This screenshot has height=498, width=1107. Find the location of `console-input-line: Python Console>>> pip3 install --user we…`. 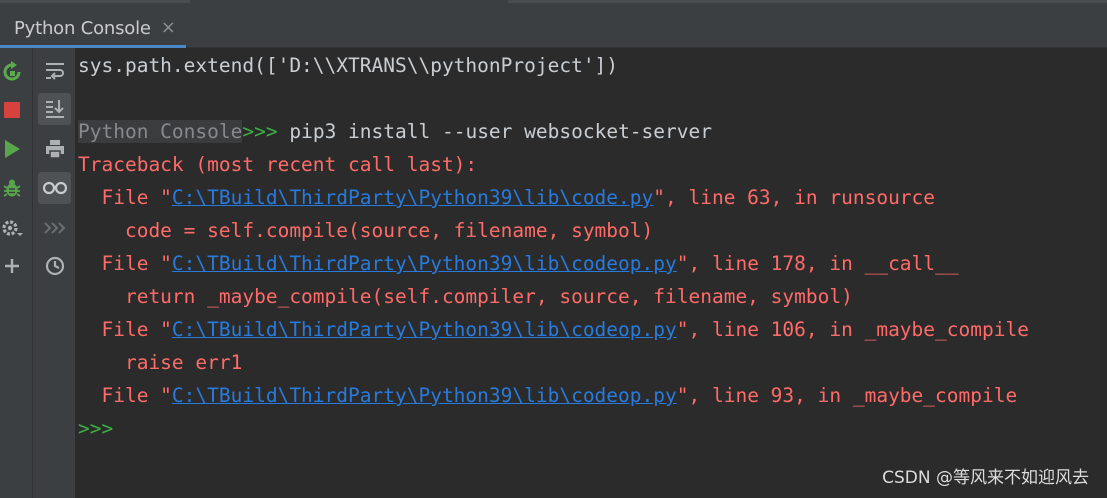

console-input-line: Python Console>>> pip3 install --user we… is located at coordinates (395, 132).